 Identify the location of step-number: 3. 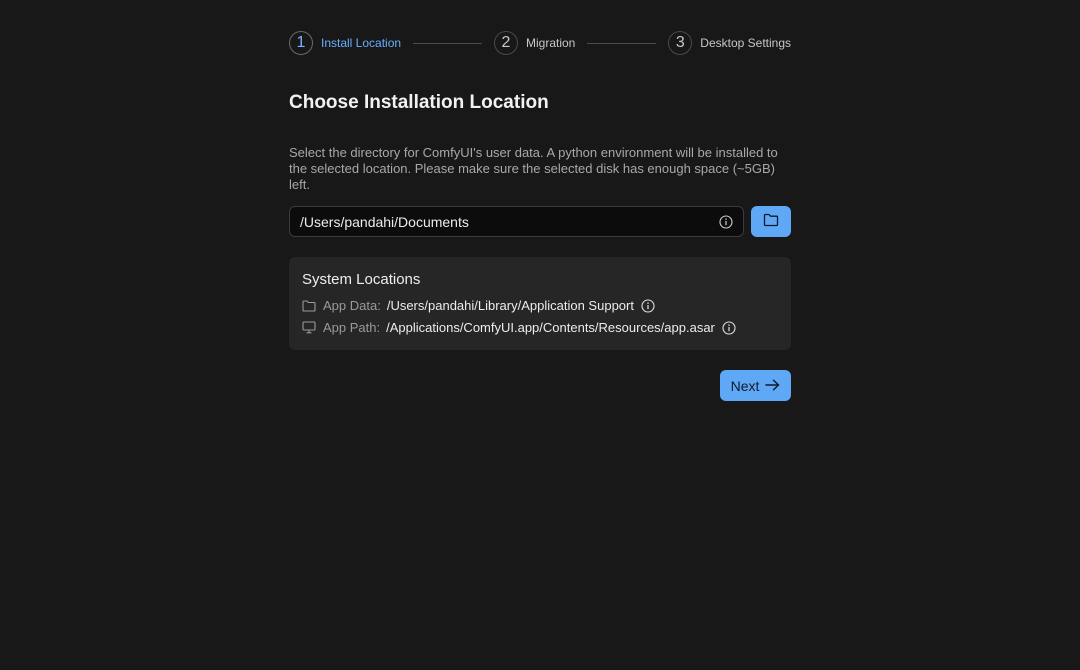
(680, 43).